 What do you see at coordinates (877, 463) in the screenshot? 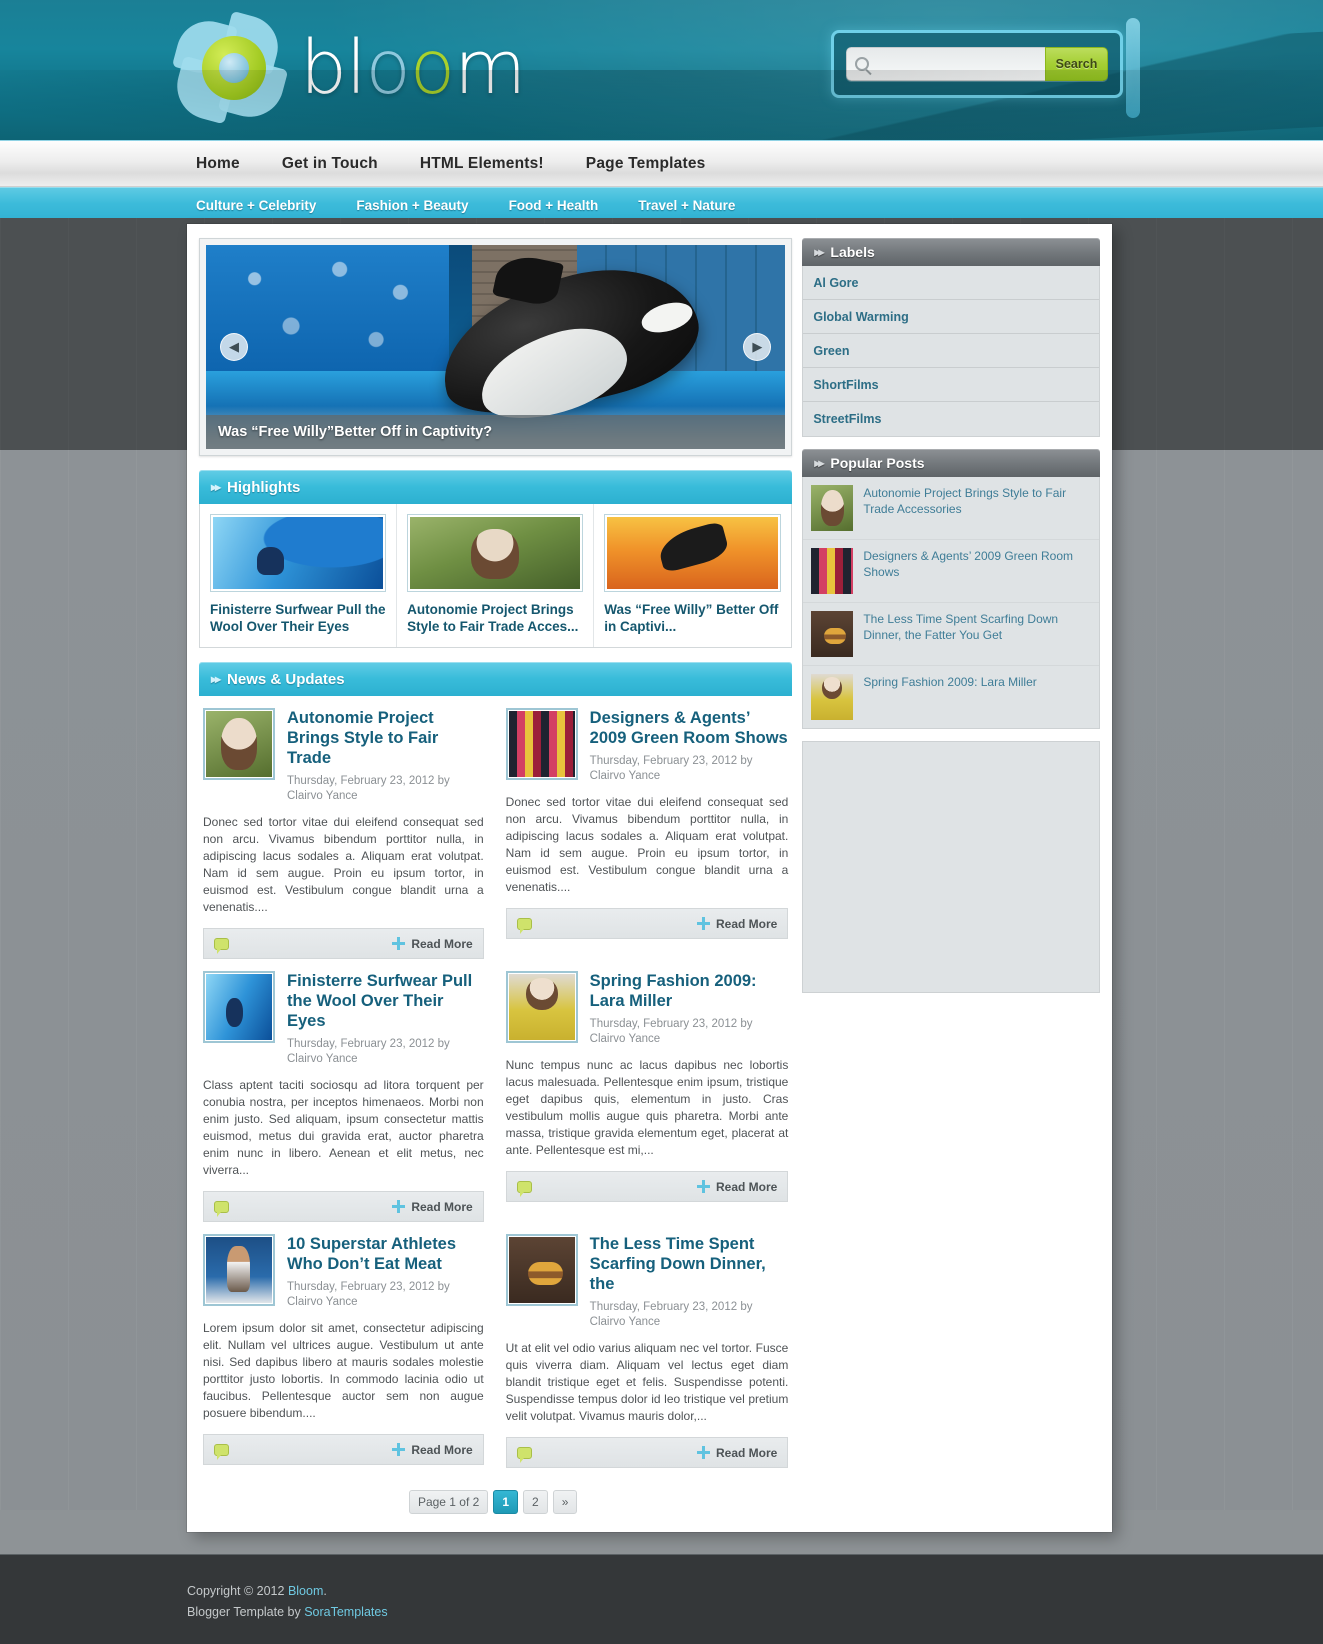
I see `popular-posts-widget-title: Popular Posts` at bounding box center [877, 463].